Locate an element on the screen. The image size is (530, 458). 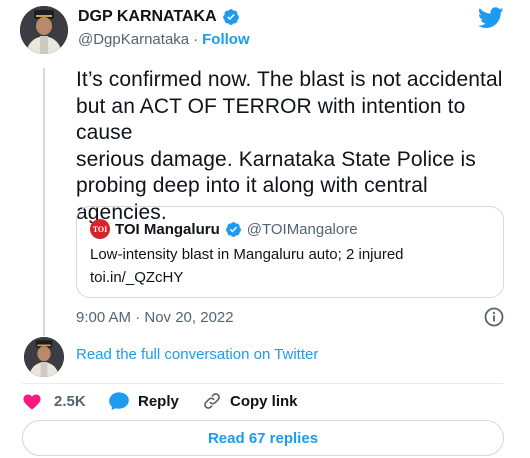
quote-verified-badge-icon is located at coordinates (233, 229).